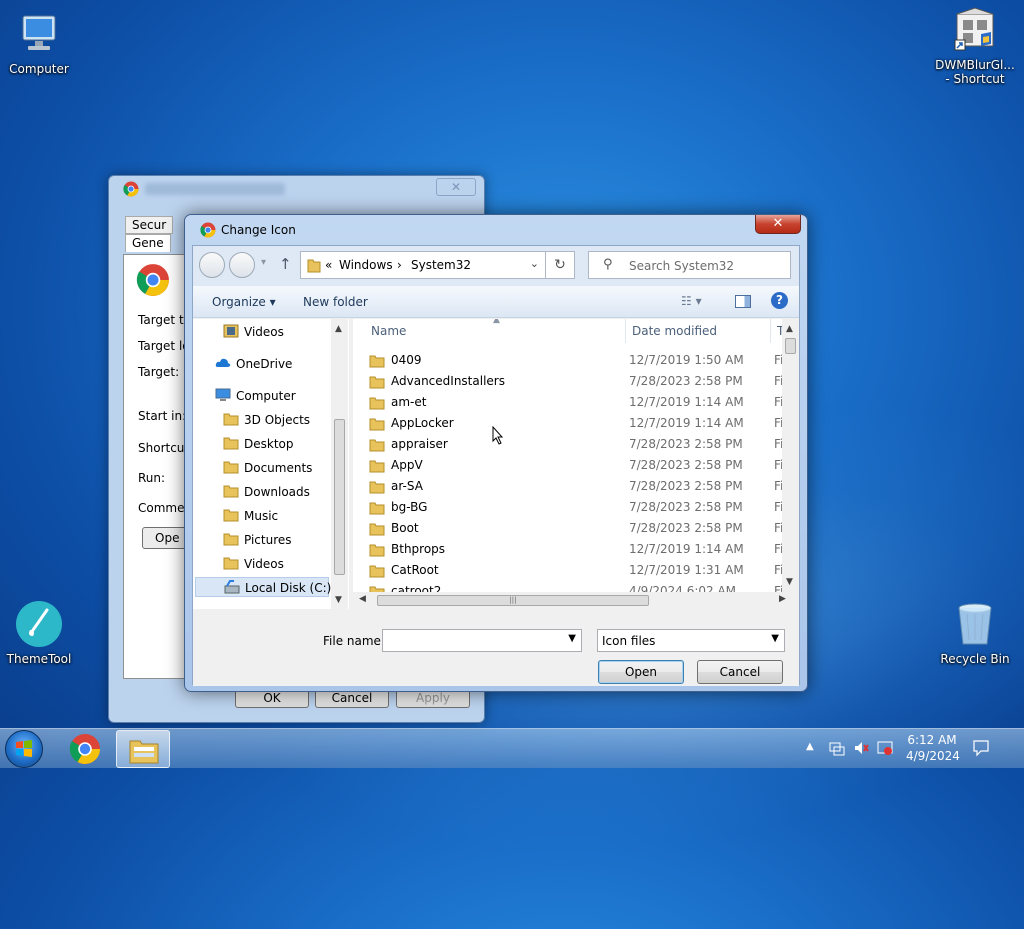 The image size is (1024, 929). Describe the element at coordinates (933, 748) in the screenshot. I see `system-clock: 6:12 AM 4/9/2024` at that location.